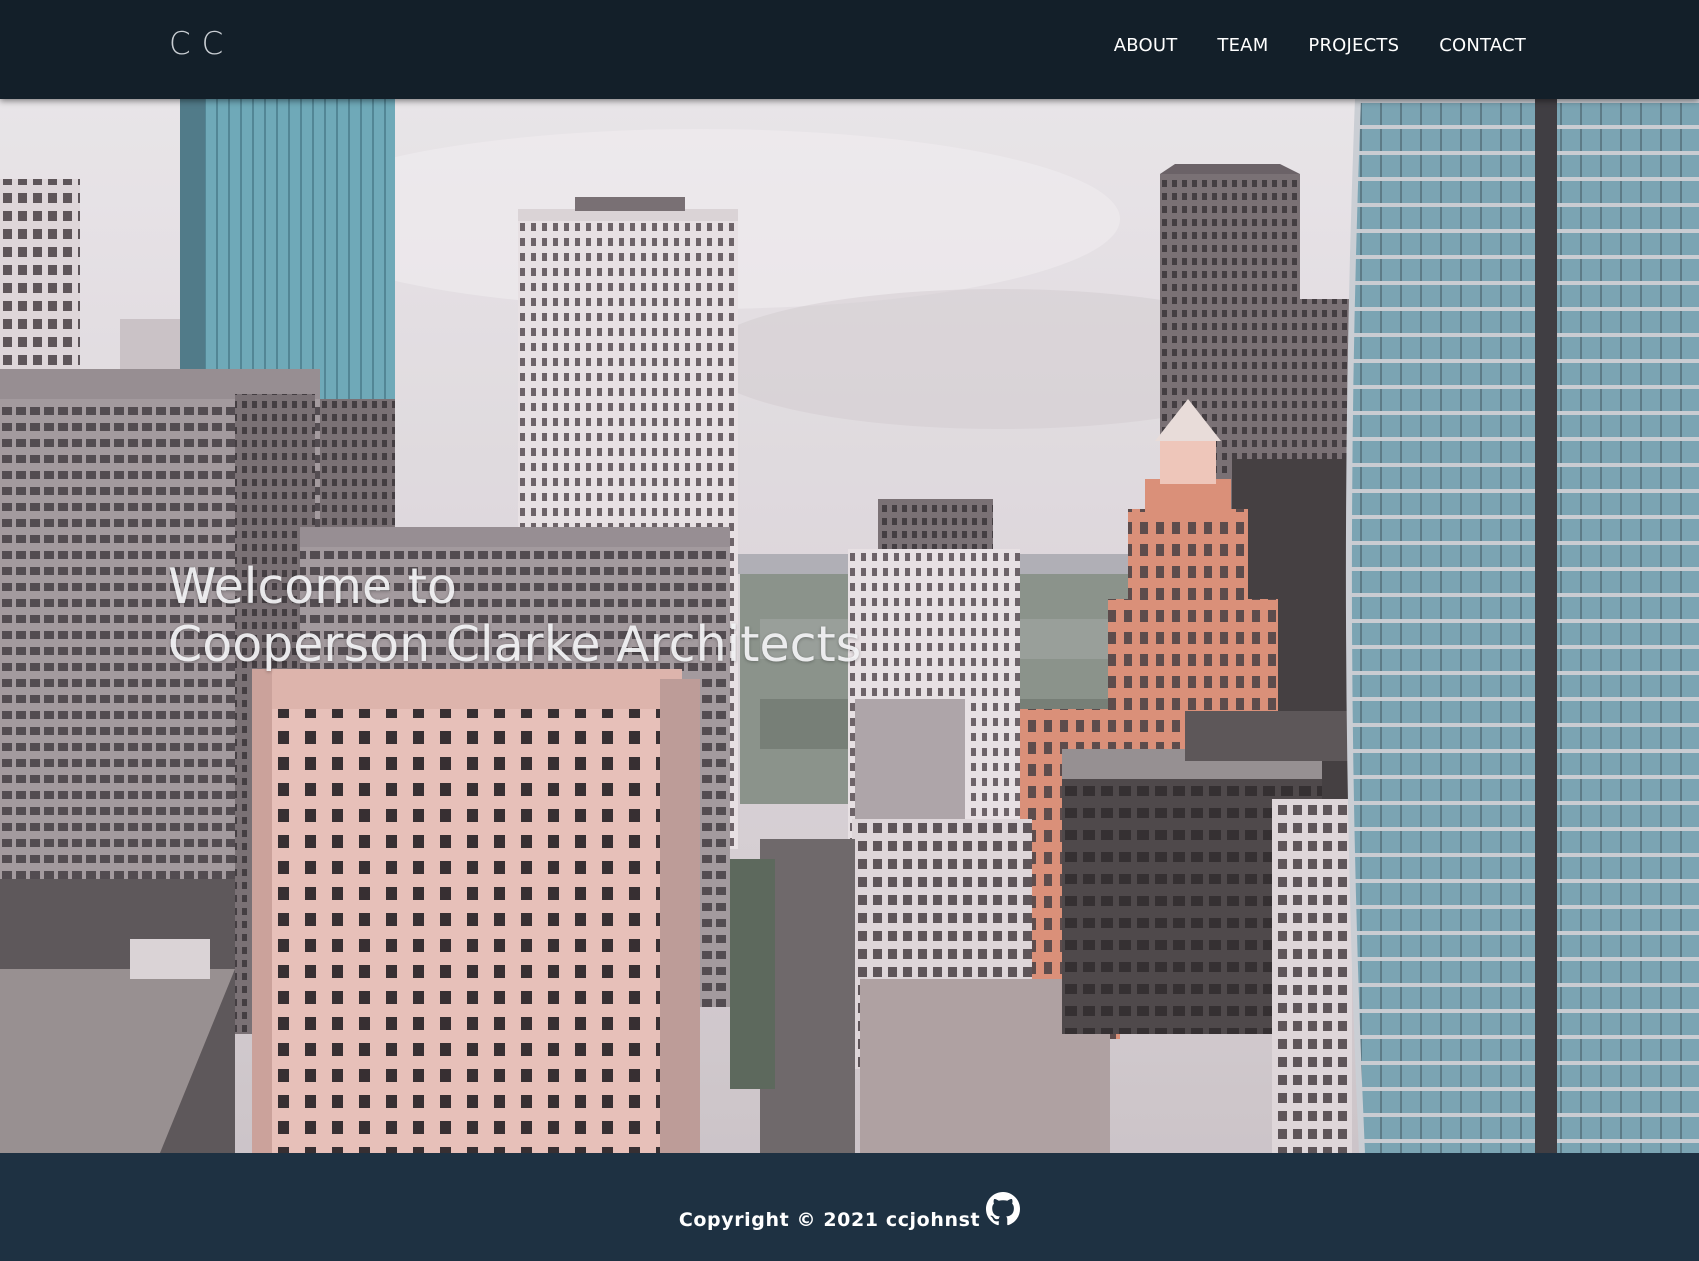 This screenshot has height=1261, width=1699. I want to click on site-header: CC ABOUT TEAM PROJECTS CONTACT, so click(849, 49).